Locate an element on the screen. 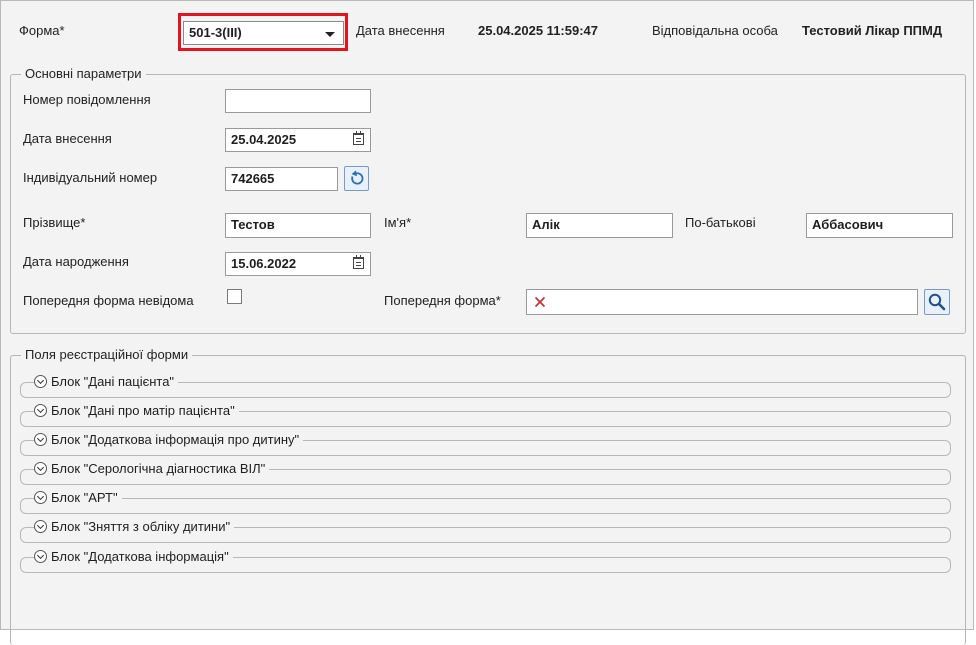 The height and width of the screenshot is (645, 976). form-select: 501-3(III) is located at coordinates (263, 33).